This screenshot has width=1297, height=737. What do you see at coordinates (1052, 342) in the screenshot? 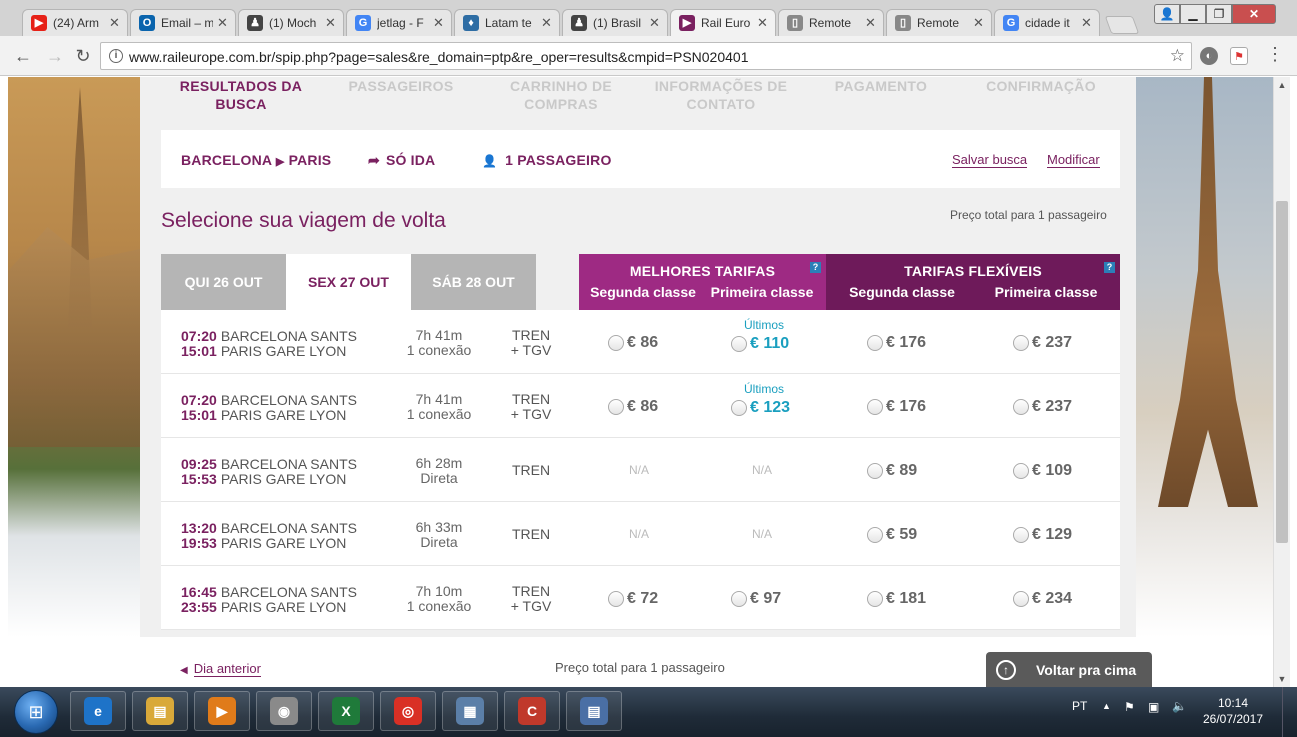
I see `fare-price: € 237` at bounding box center [1052, 342].